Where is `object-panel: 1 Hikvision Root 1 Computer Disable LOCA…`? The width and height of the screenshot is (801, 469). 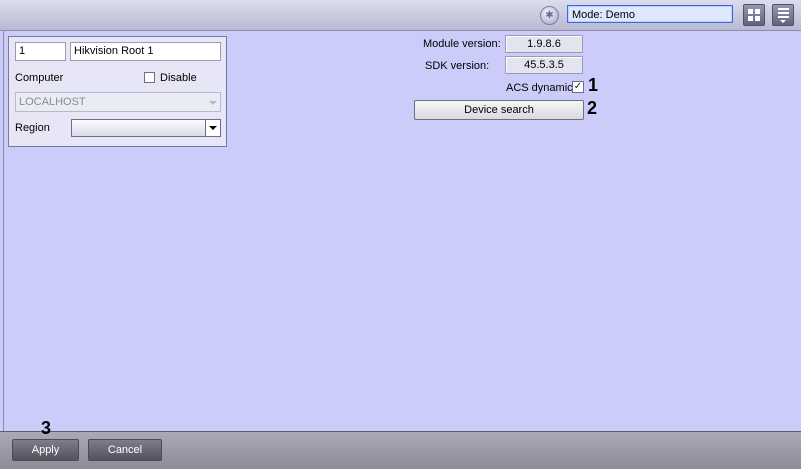
object-panel: 1 Hikvision Root 1 Computer Disable LOCA… is located at coordinates (117, 91).